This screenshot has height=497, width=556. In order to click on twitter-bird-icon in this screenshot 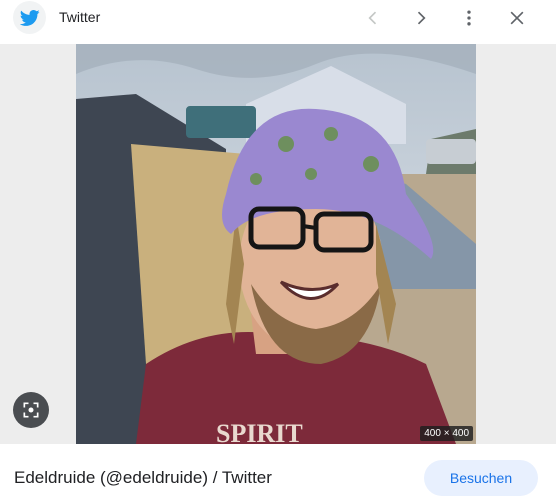, I will do `click(29, 17)`.